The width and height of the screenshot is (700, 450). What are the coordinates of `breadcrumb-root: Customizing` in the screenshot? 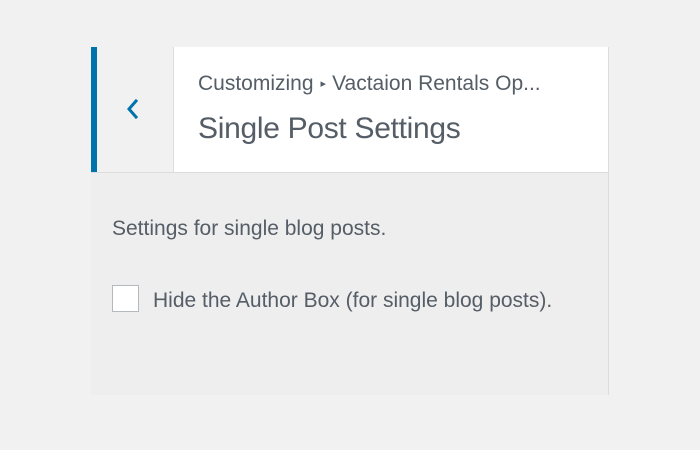 It's located at (256, 83).